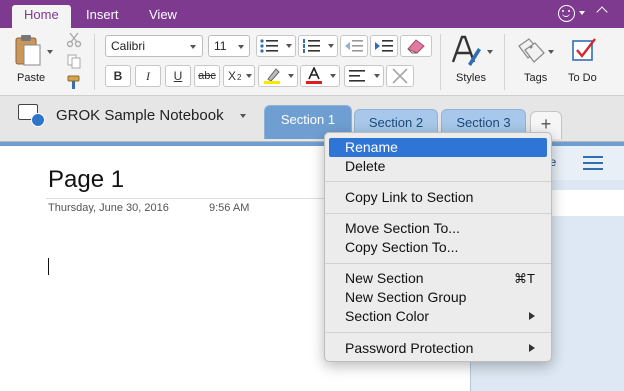 The height and width of the screenshot is (391, 624). What do you see at coordinates (584, 49) in the screenshot?
I see `checkbox-icon` at bounding box center [584, 49].